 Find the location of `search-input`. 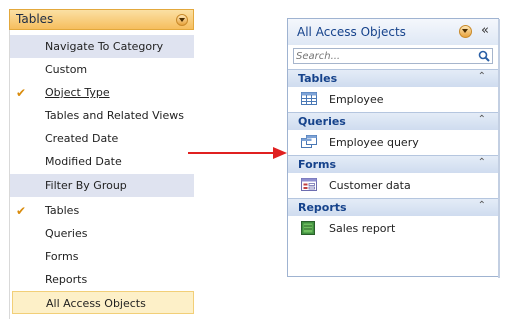

search-input is located at coordinates (383, 56).